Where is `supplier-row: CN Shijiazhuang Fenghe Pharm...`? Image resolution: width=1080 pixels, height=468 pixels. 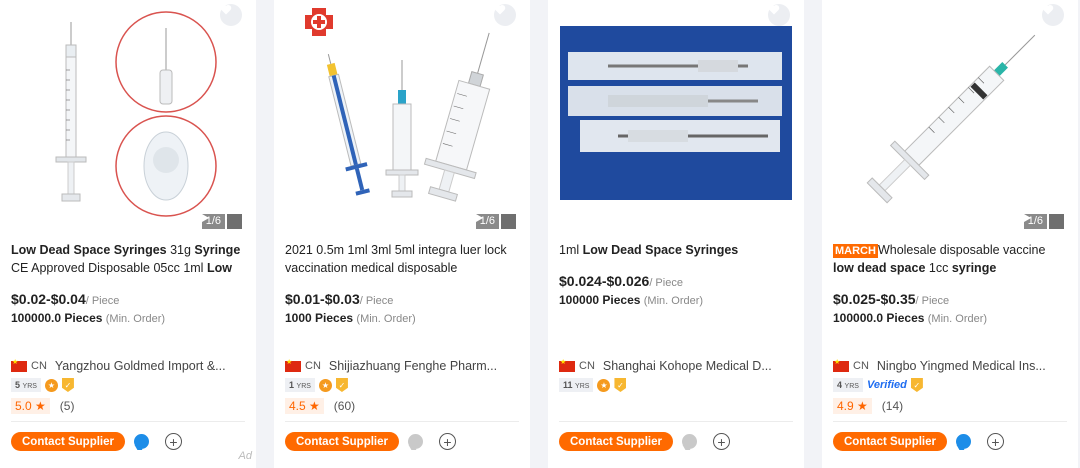
supplier-row: CN Shijiazhuang Fenghe Pharm... is located at coordinates (403, 365).